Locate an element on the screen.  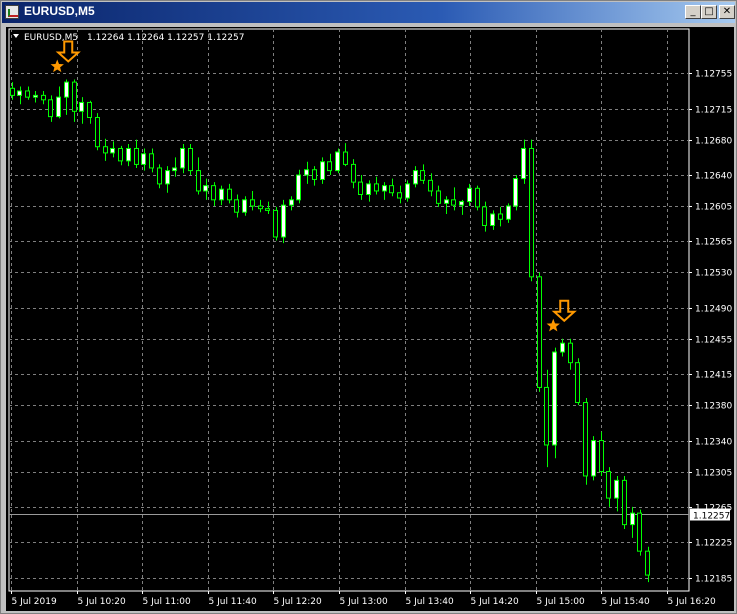
maximize-button: □ is located at coordinates (709, 12).